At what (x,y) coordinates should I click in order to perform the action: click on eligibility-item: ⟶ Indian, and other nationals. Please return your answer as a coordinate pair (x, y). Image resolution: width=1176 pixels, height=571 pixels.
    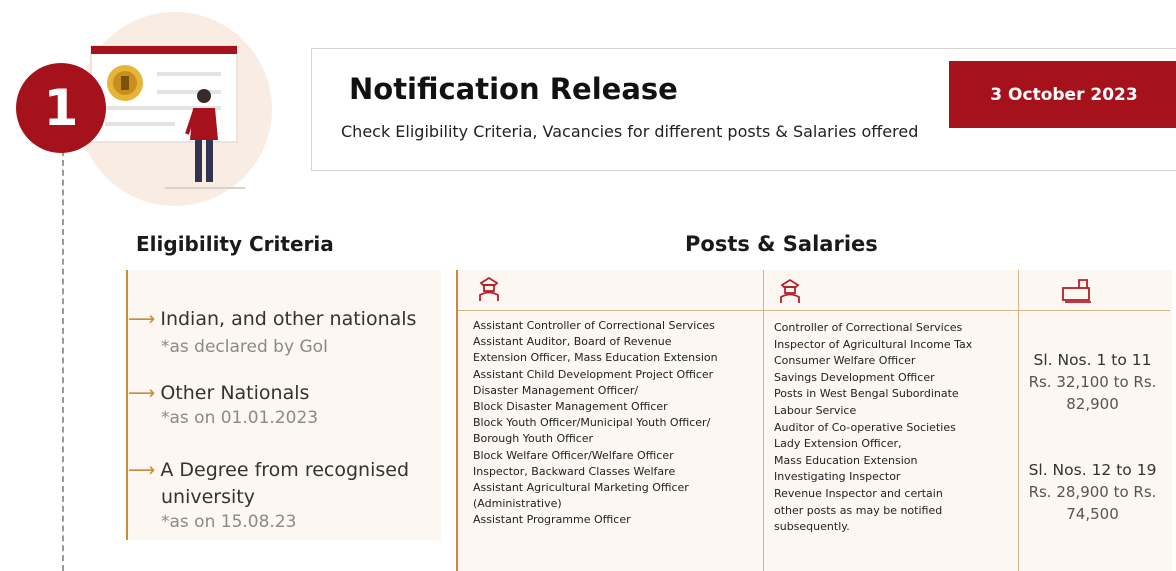
    Looking at the image, I should click on (272, 319).